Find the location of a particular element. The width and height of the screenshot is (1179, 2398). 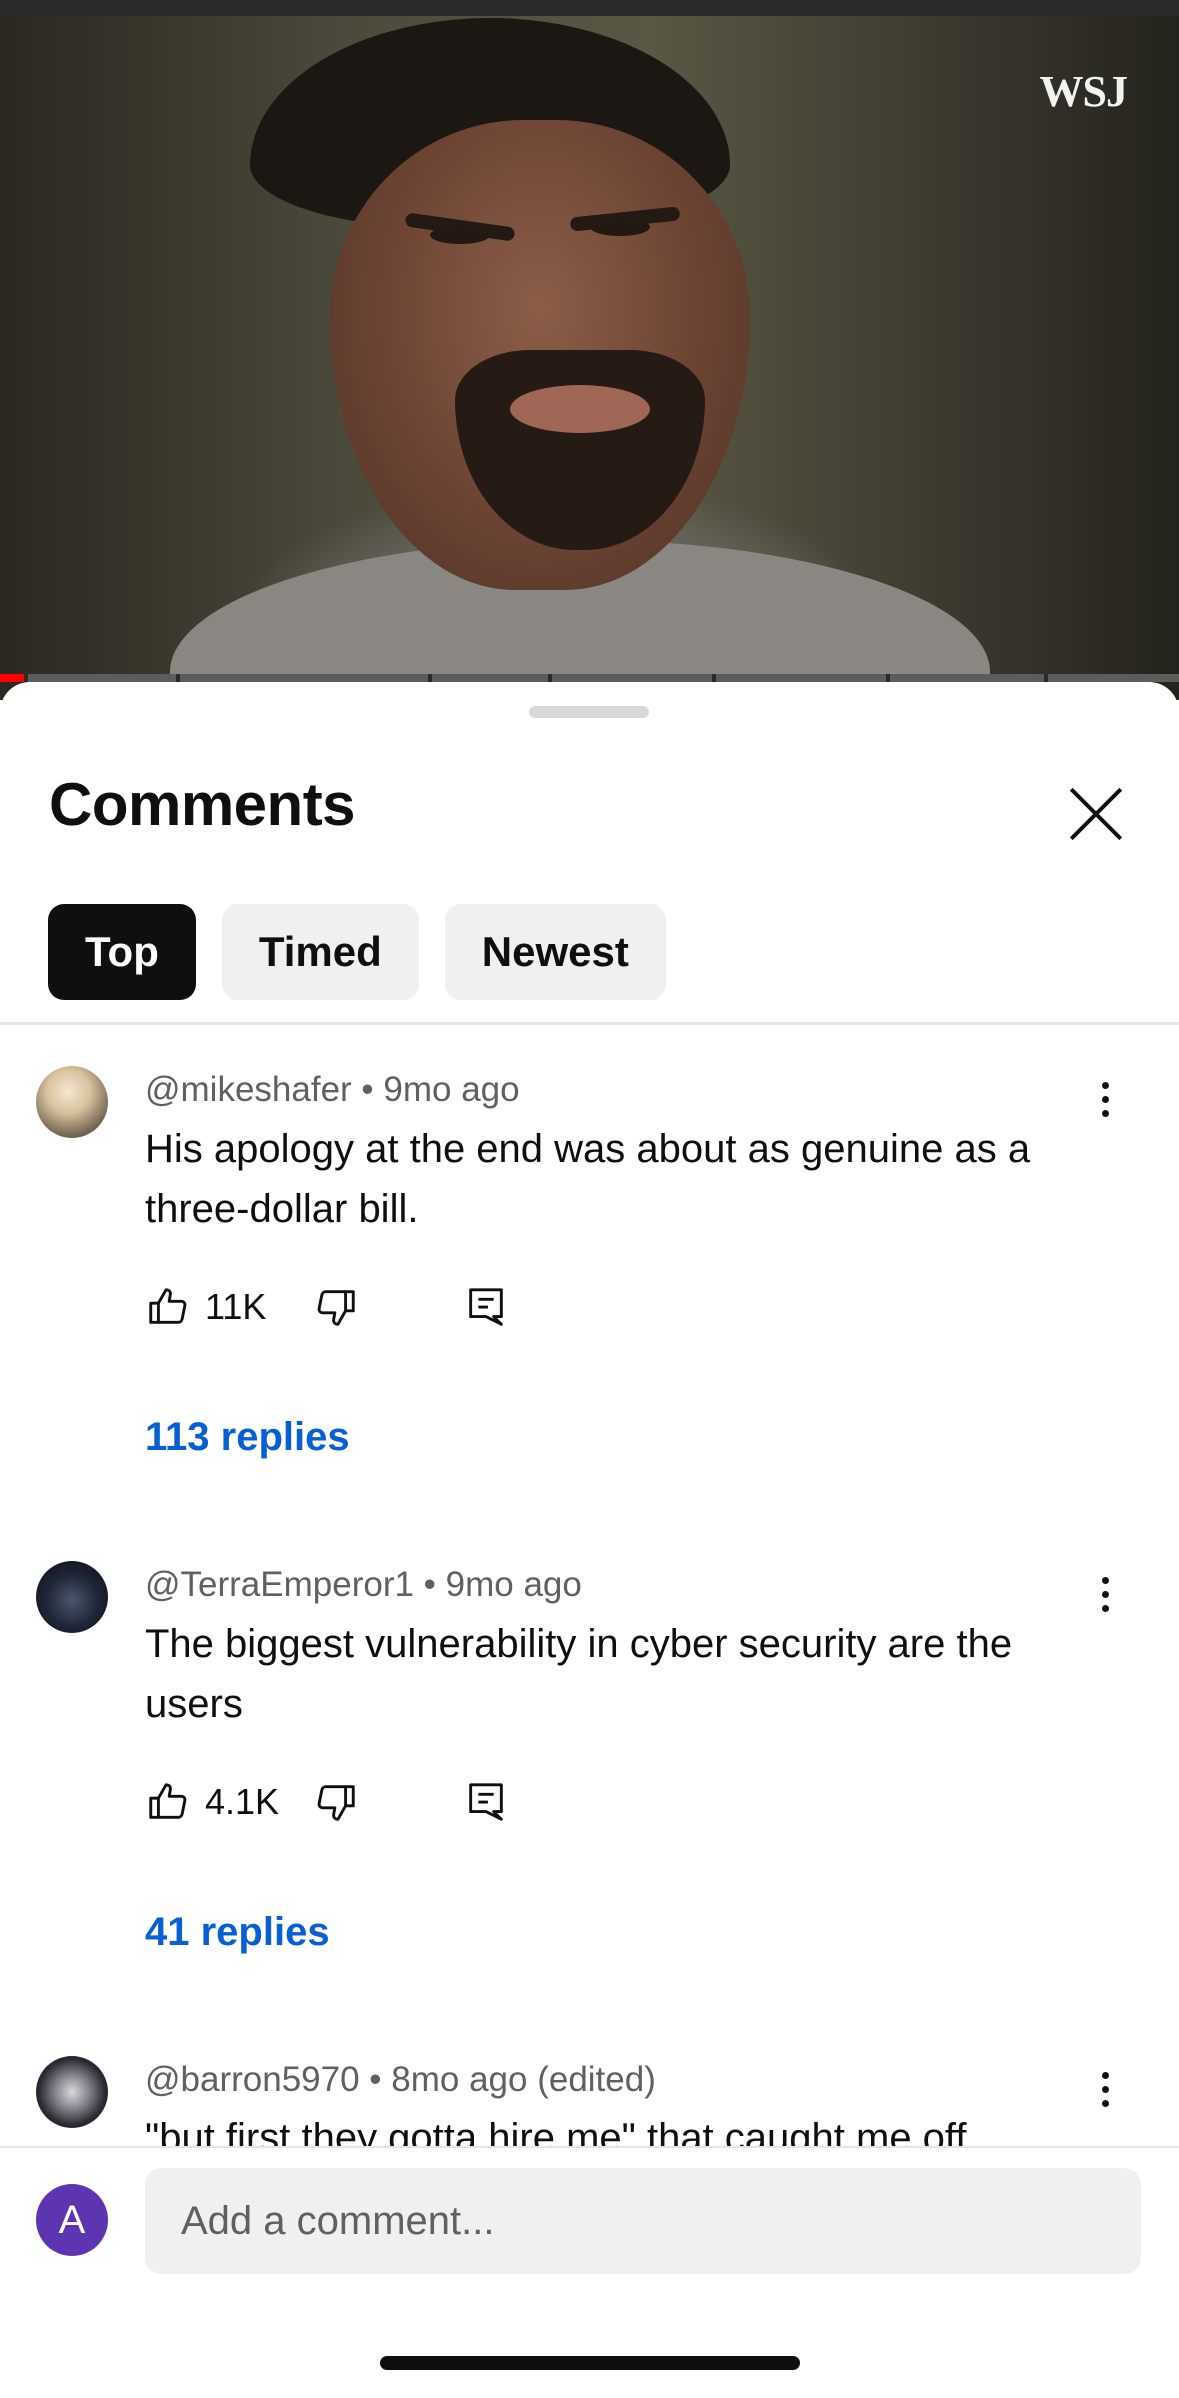

video-frame-mouth is located at coordinates (580, 409).